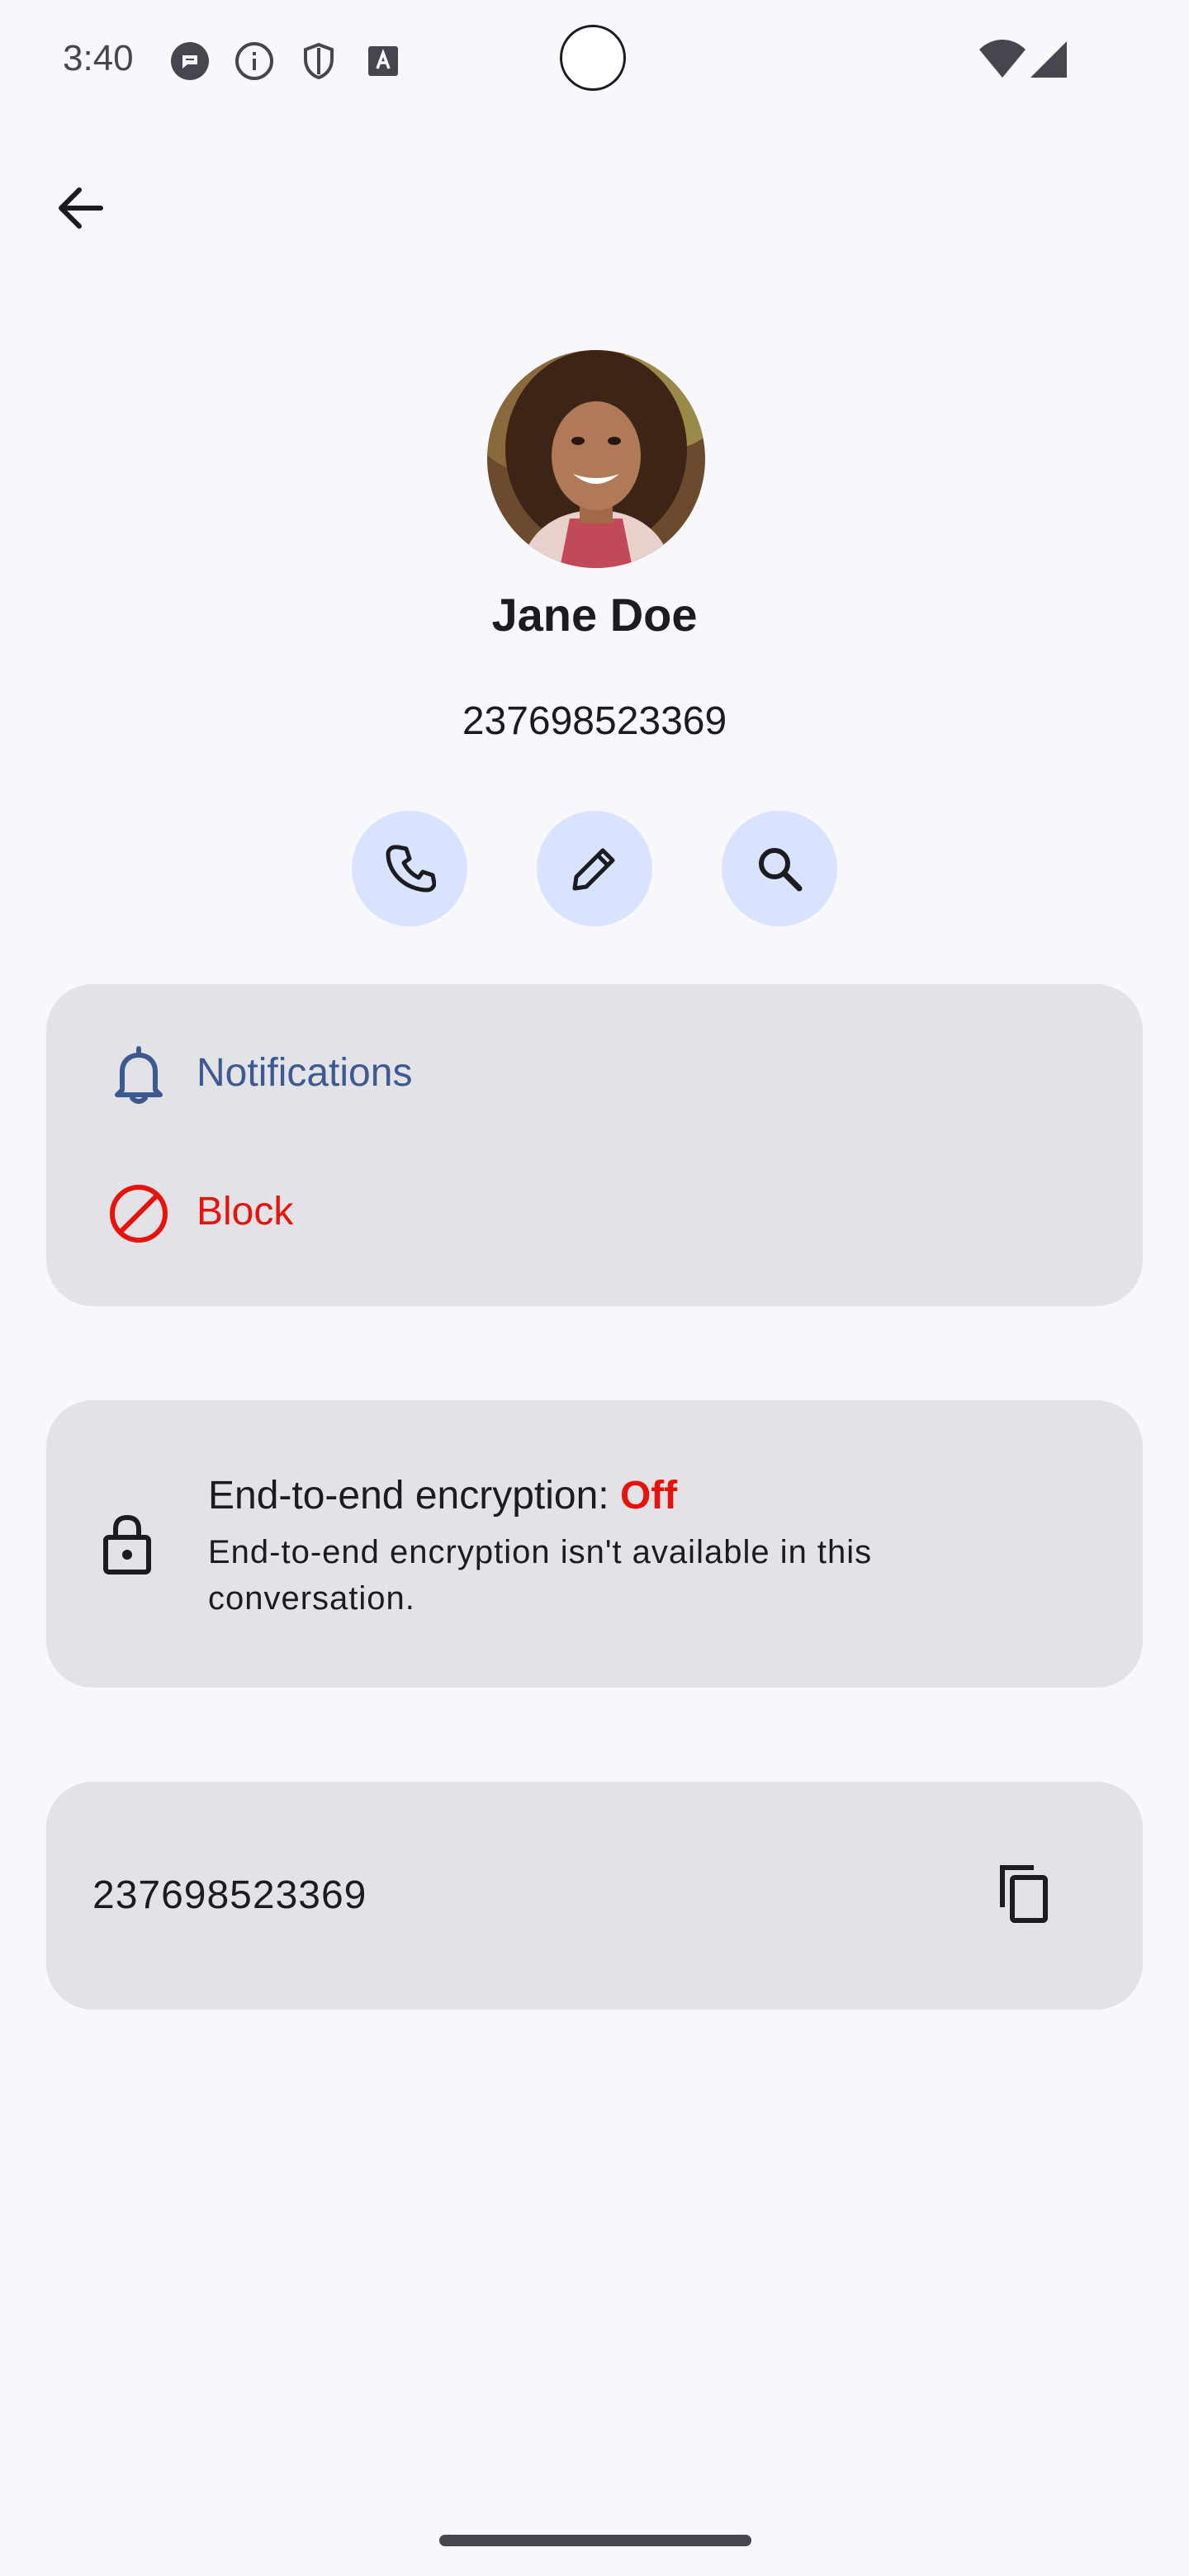 The image size is (1189, 2576). What do you see at coordinates (596, 459) in the screenshot?
I see `avatar` at bounding box center [596, 459].